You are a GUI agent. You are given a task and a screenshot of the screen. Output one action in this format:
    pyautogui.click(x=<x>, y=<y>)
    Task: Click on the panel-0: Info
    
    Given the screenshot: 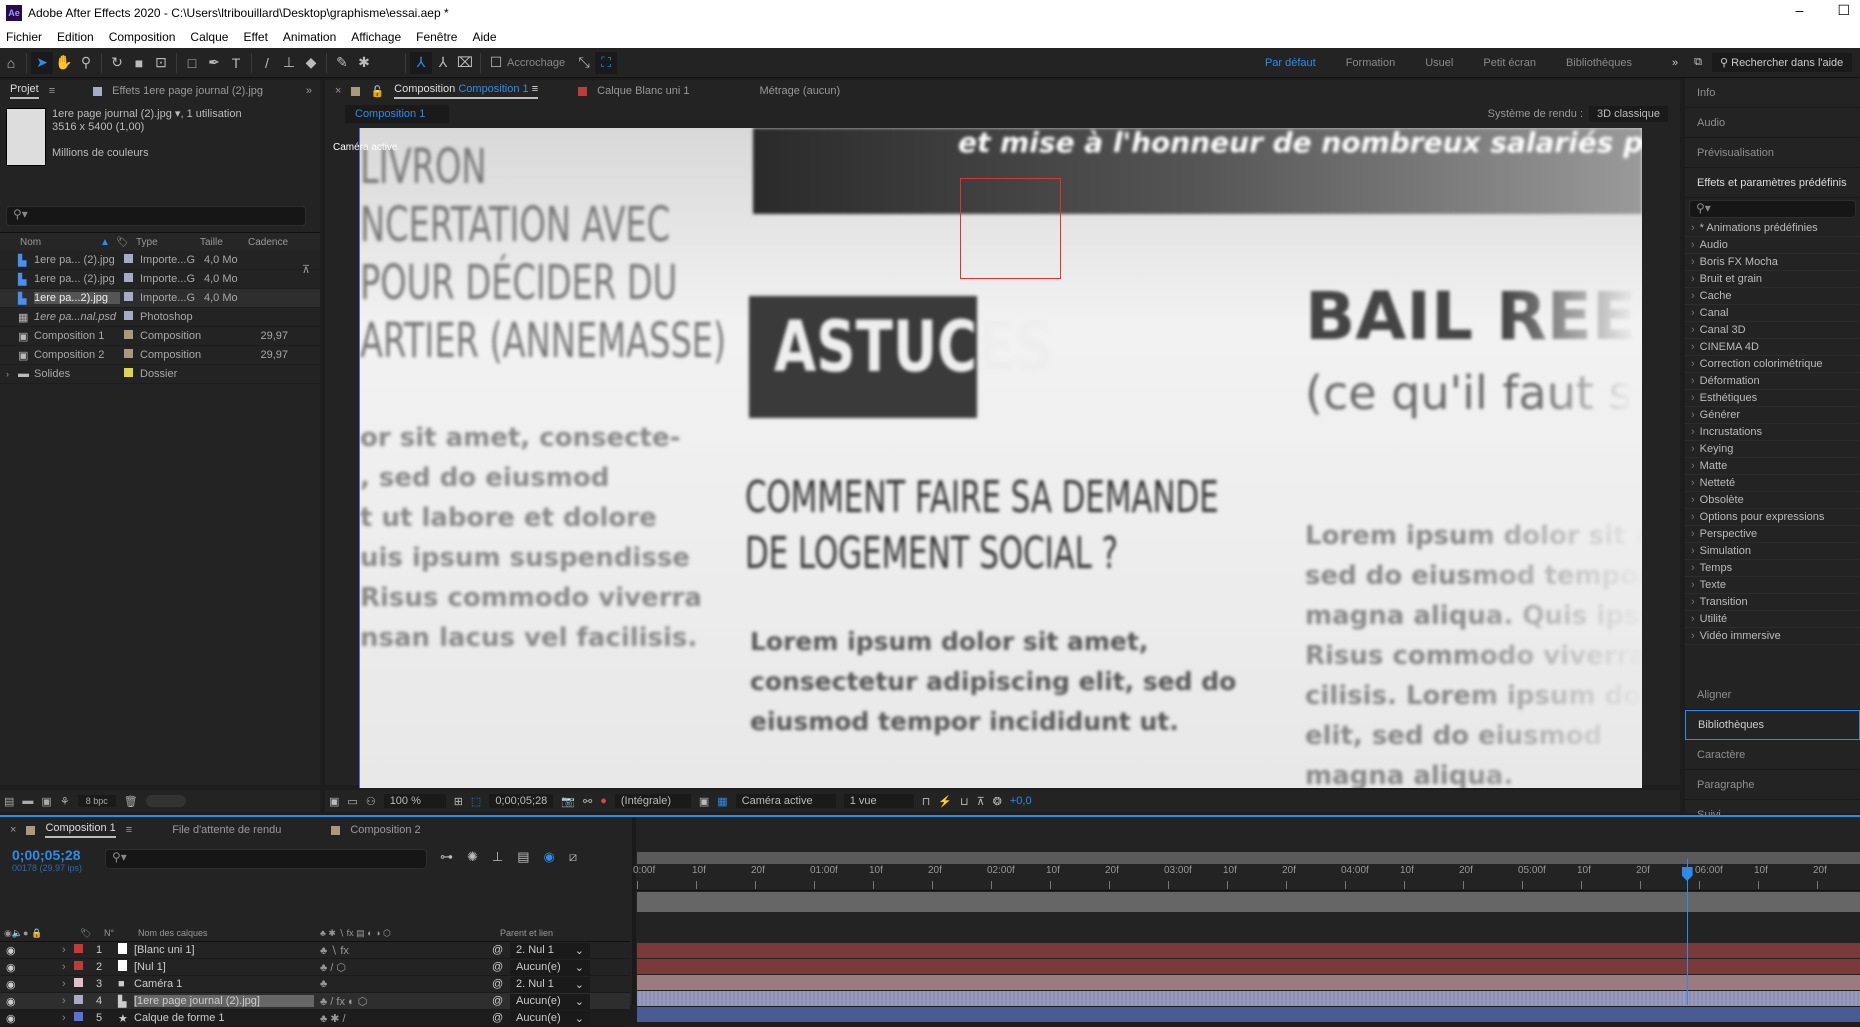 What is the action you would take?
    pyautogui.click(x=1772, y=93)
    